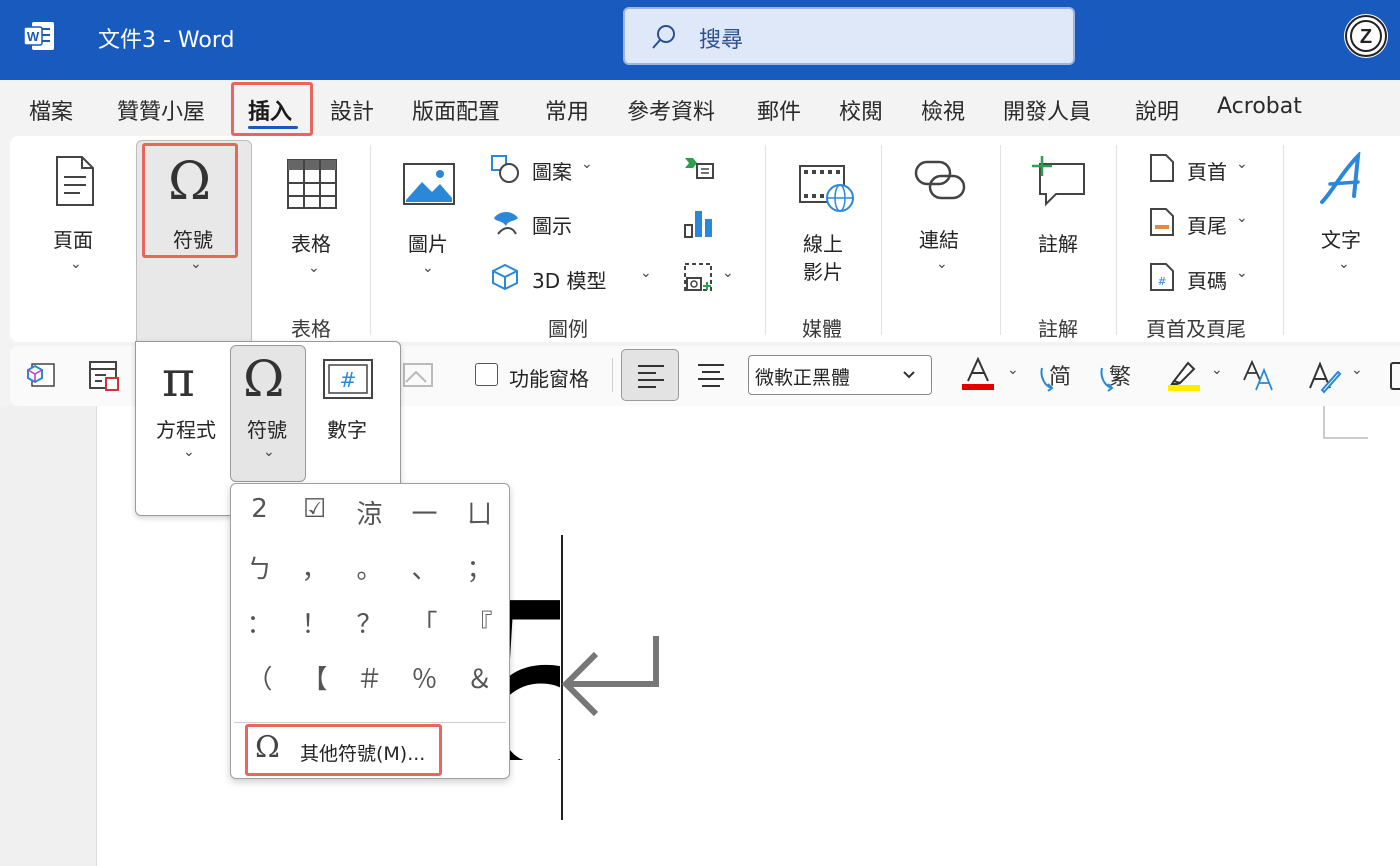  Describe the element at coordinates (479, 622) in the screenshot. I see `symbol-cell: 『` at that location.